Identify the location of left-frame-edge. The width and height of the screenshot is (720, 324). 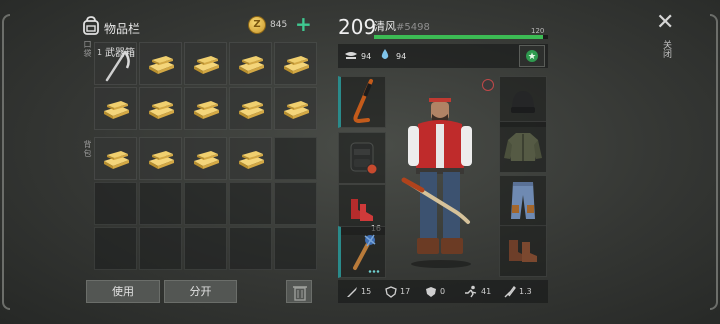
(6, 162).